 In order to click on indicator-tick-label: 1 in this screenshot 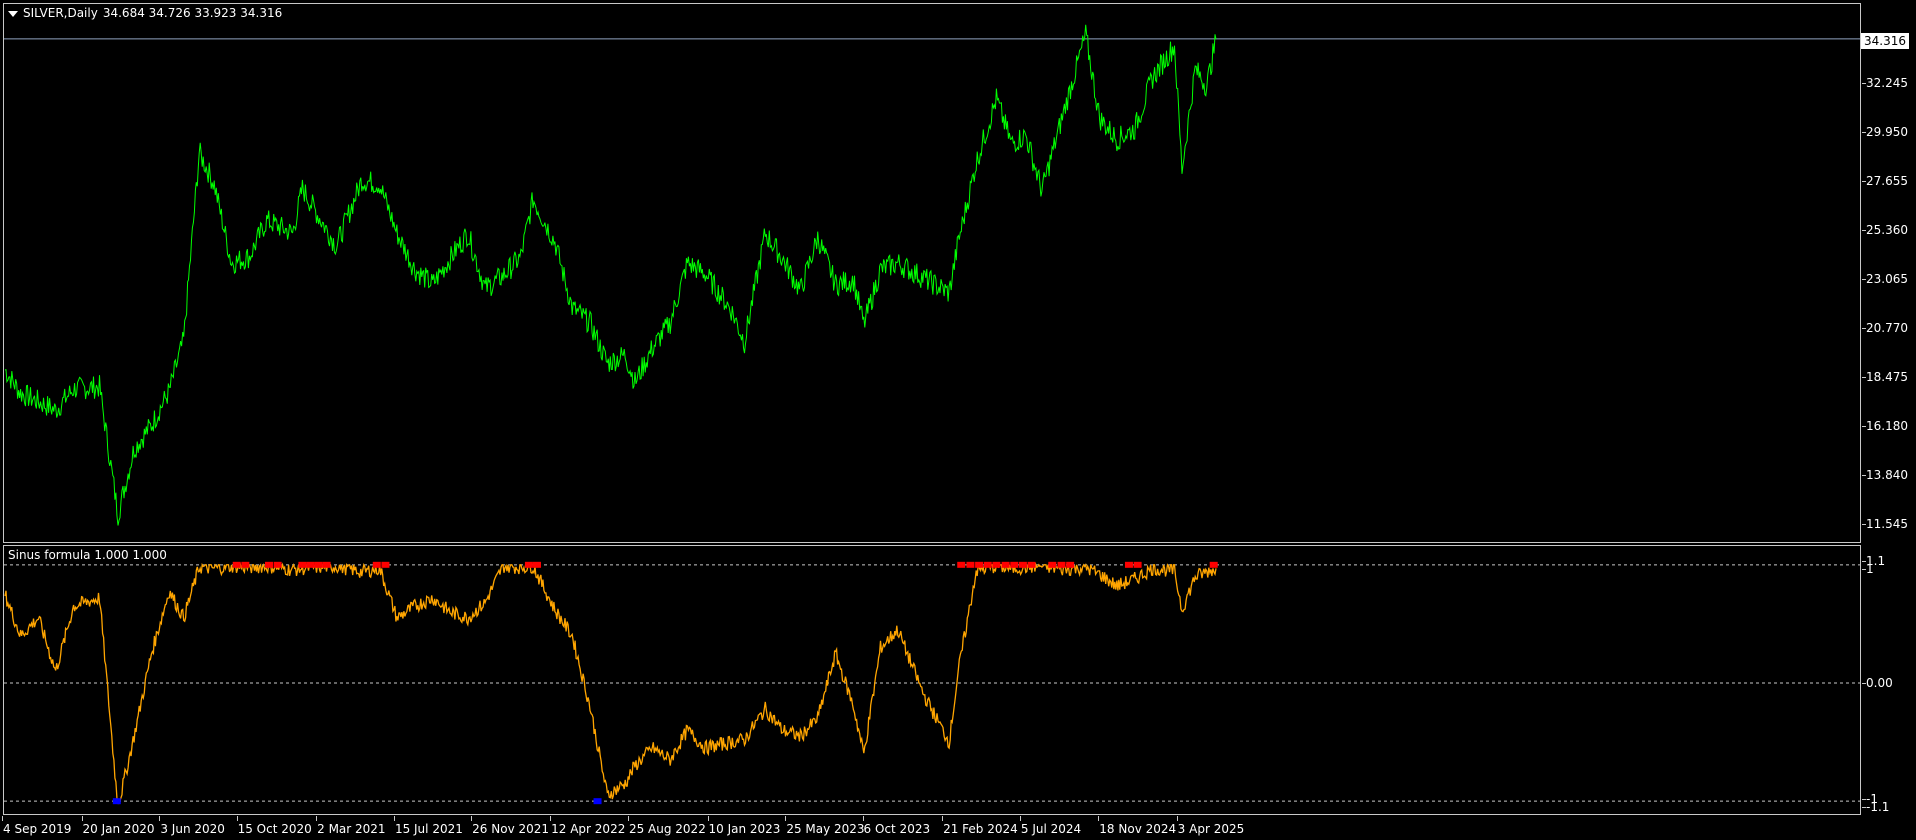, I will do `click(1868, 568)`.